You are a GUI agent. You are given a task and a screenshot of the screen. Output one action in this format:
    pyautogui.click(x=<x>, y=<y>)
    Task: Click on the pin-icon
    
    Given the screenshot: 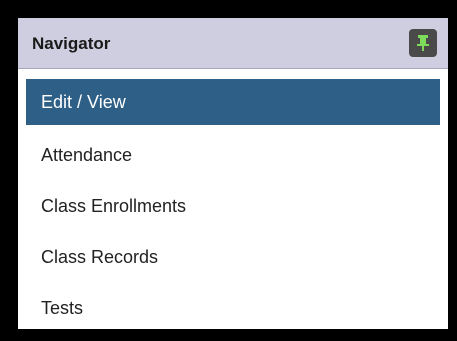 What is the action you would take?
    pyautogui.click(x=423, y=43)
    